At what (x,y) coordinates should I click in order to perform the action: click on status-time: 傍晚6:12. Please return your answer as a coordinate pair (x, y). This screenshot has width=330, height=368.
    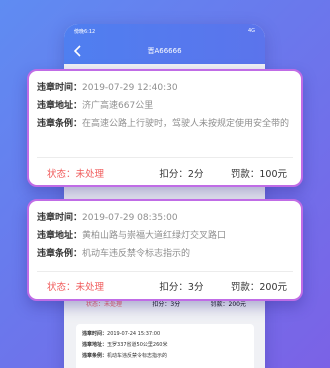
    Looking at the image, I should click on (85, 31).